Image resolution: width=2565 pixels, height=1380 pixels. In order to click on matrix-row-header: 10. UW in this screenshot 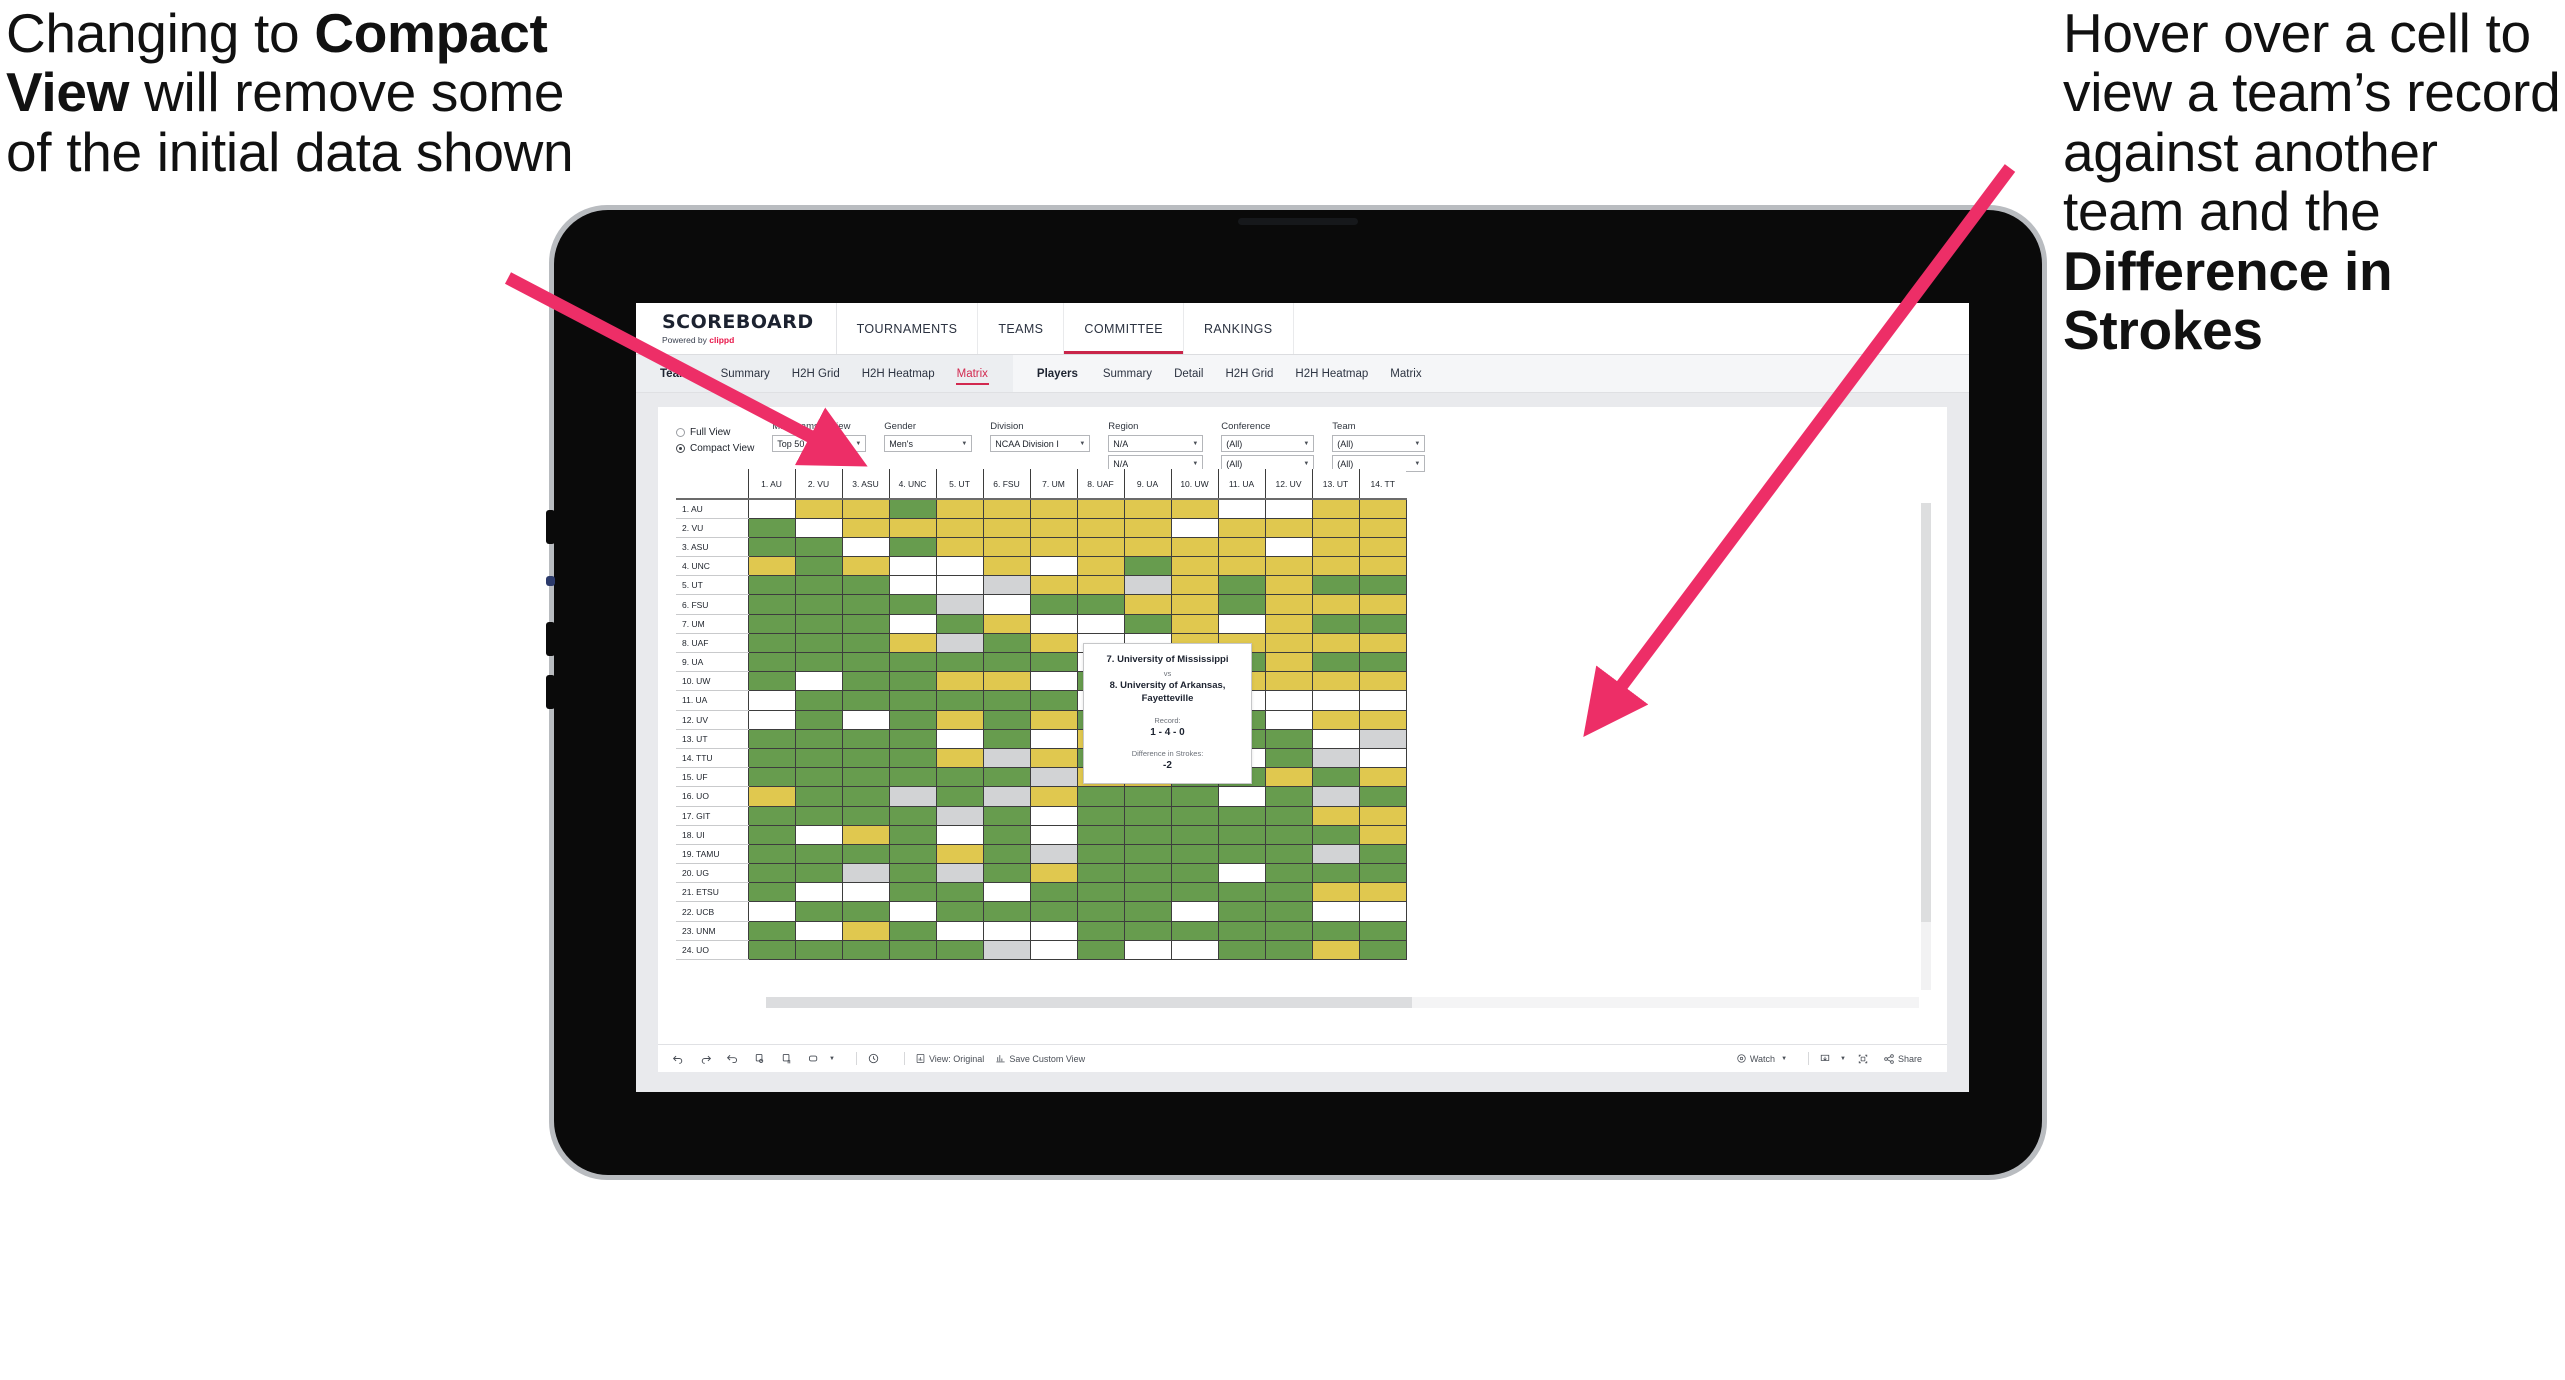, I will do `click(712, 681)`.